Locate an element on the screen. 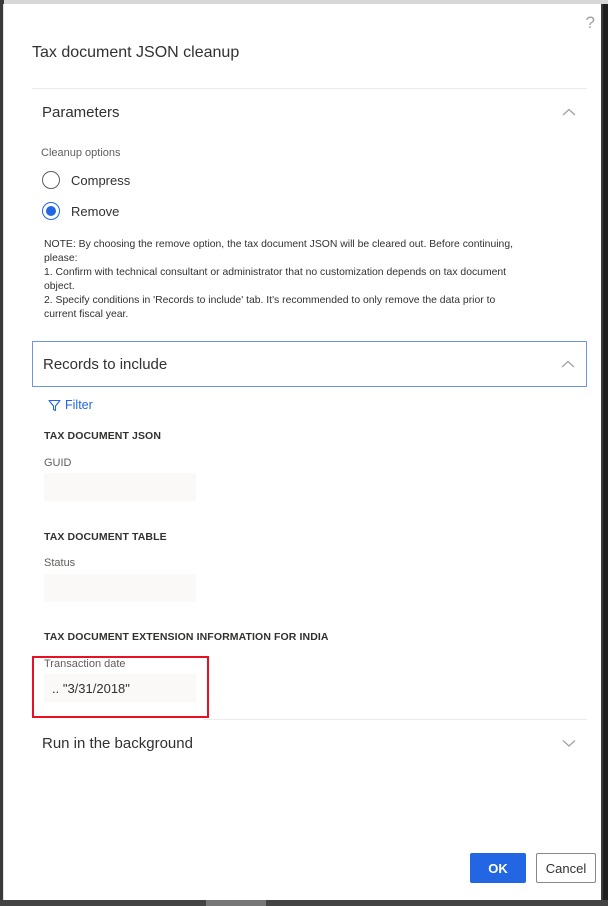 The width and height of the screenshot is (608, 906). cancel-button: Cancel is located at coordinates (566, 868).